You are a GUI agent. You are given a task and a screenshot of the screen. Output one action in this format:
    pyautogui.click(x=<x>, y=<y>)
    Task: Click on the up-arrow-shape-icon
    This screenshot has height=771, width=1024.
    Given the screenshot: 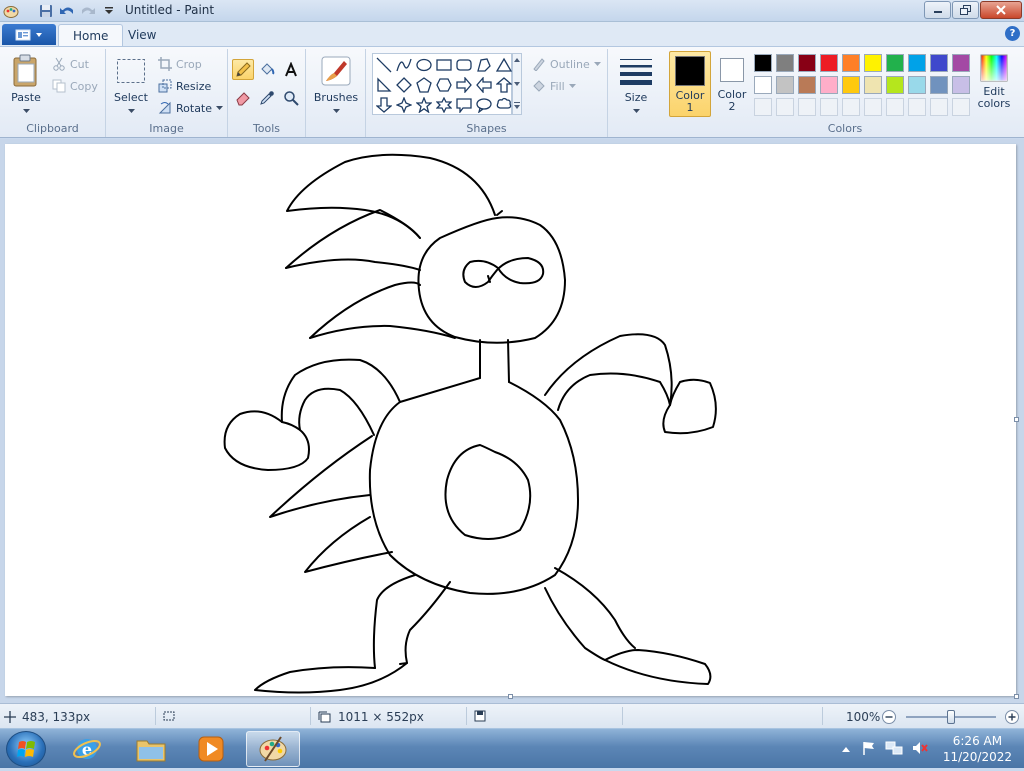 What is the action you would take?
    pyautogui.click(x=504, y=85)
    